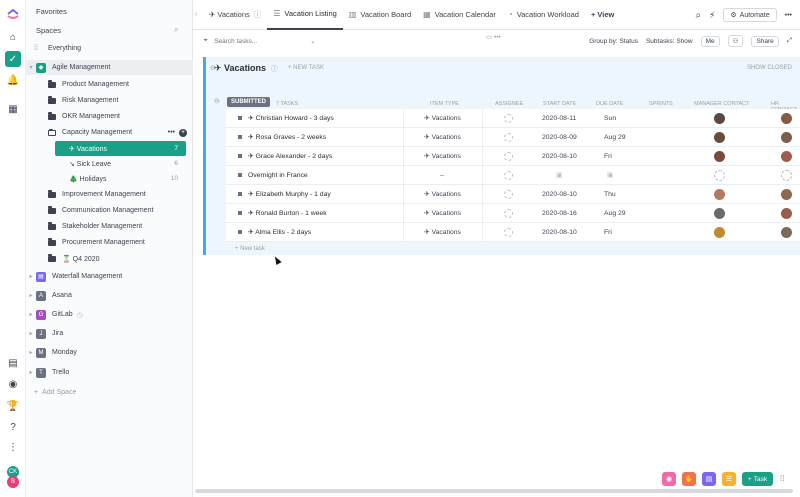  I want to click on goals-icon: 🏆, so click(13, 406).